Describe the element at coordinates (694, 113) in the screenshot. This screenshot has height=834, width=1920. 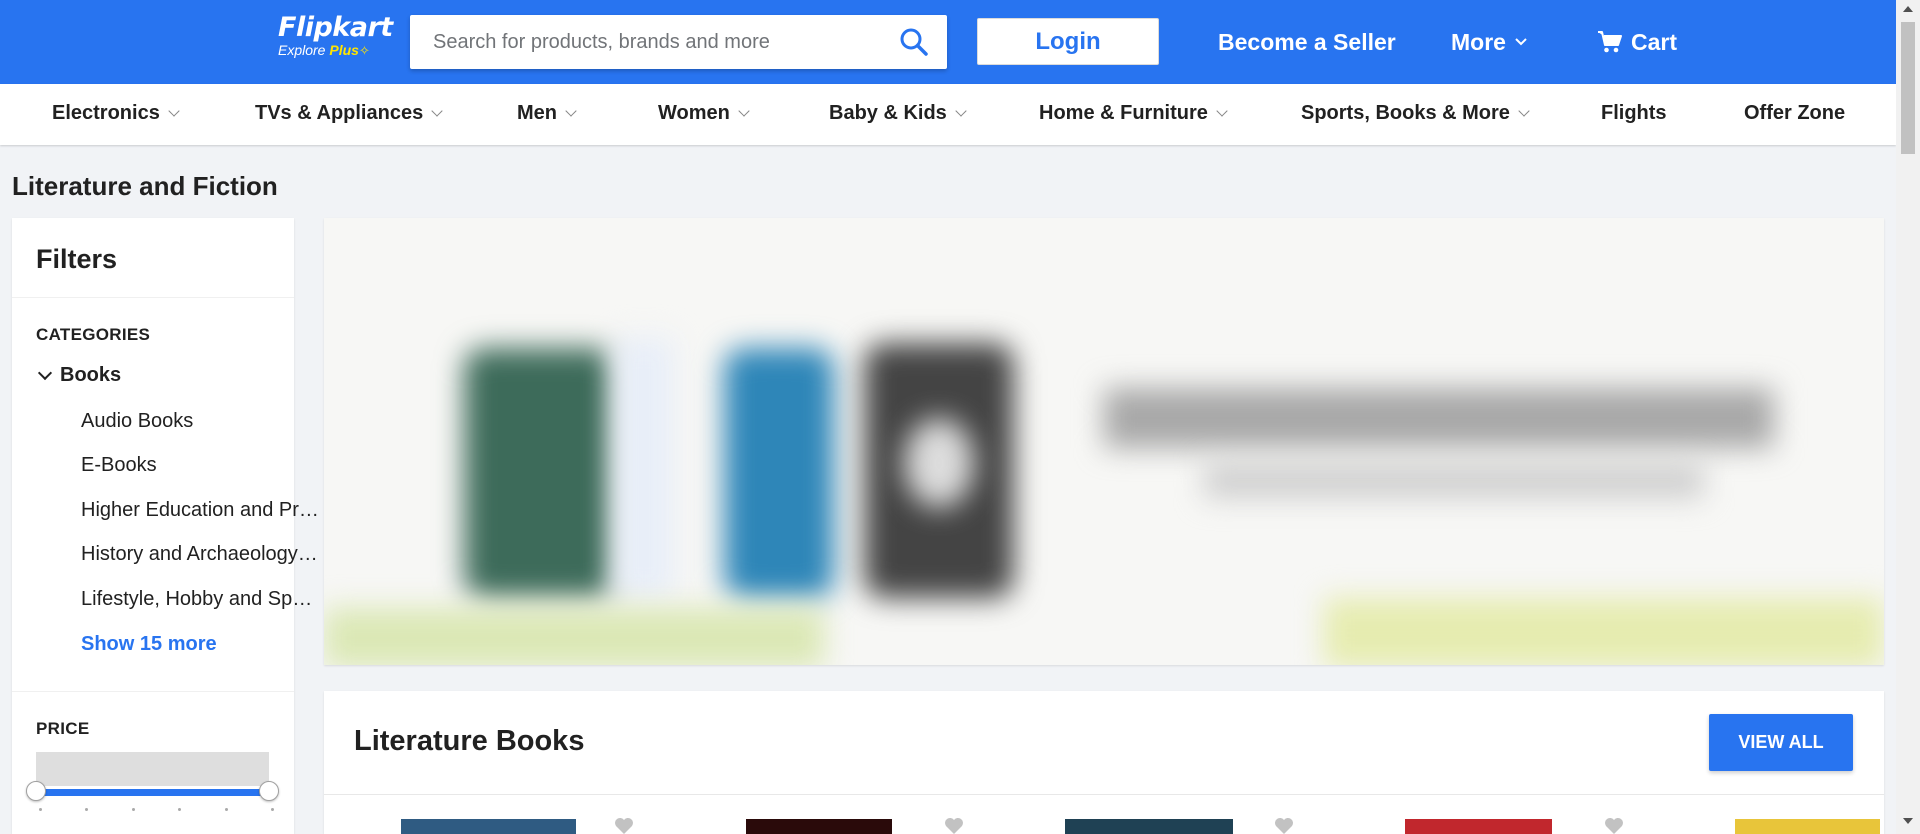
I see `nav-item-label: Women` at that location.